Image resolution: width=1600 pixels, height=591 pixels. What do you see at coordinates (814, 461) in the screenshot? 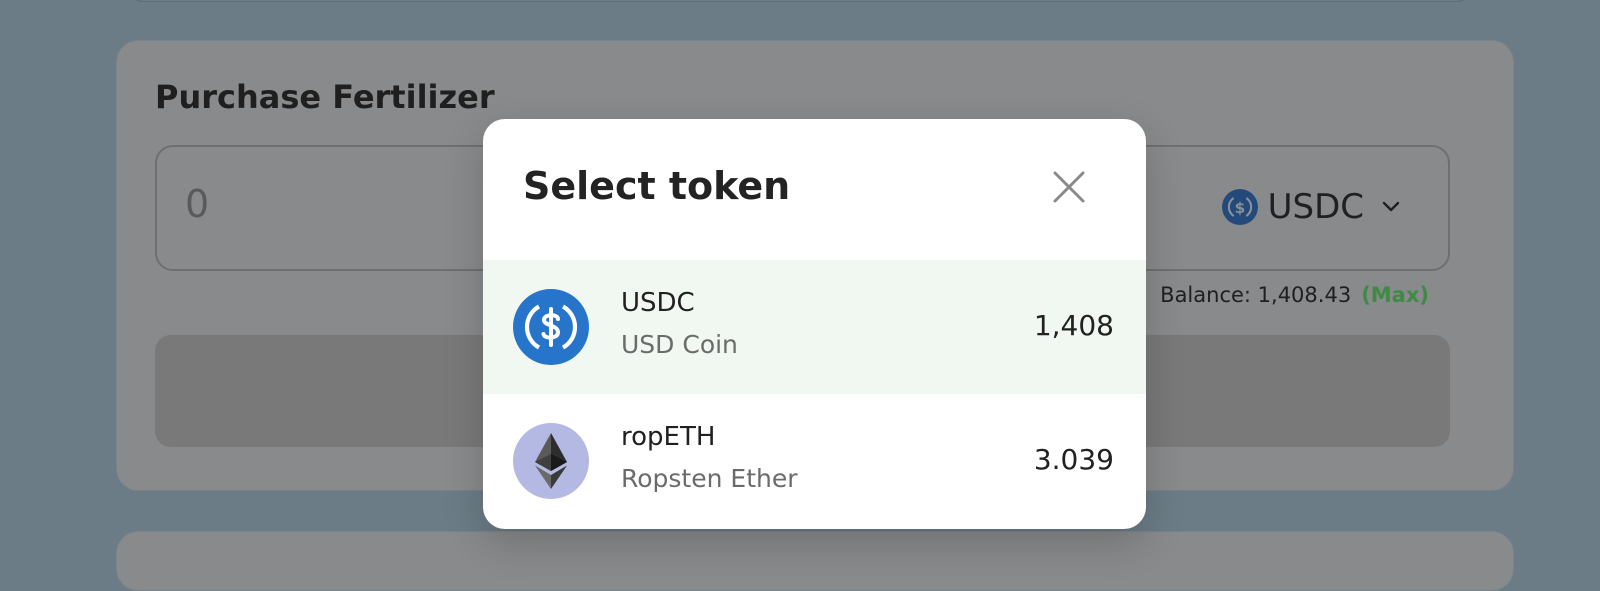
I see `token-row-ropeth: ropETH Ropsten Ether 3.039` at bounding box center [814, 461].